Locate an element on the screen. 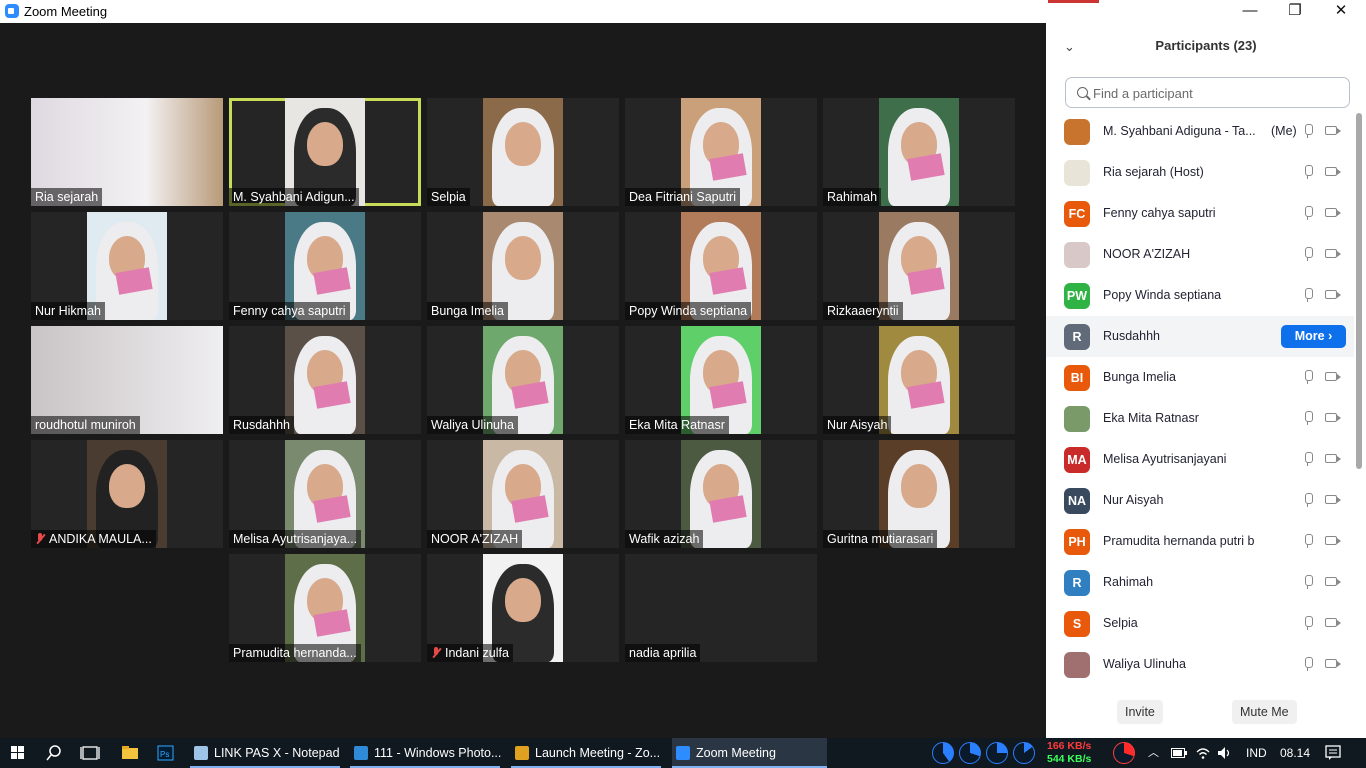 This screenshot has width=1366, height=768. video-tile: Indani zulfa is located at coordinates (523, 608).